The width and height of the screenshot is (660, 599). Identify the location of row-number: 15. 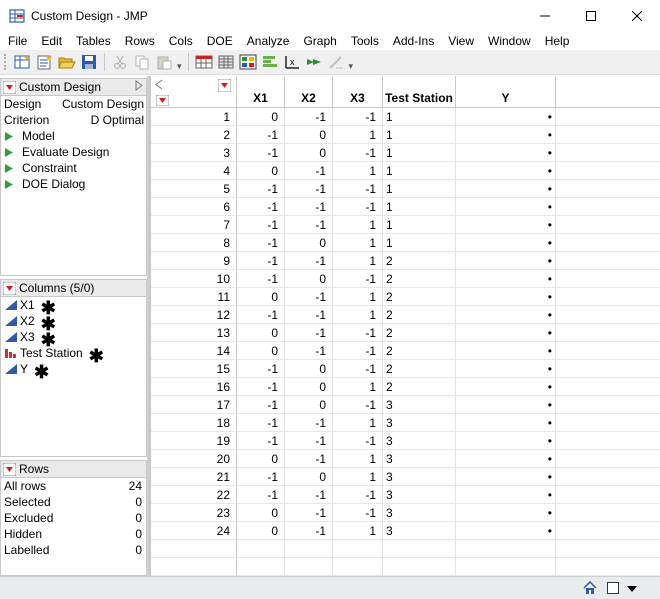
(194, 369).